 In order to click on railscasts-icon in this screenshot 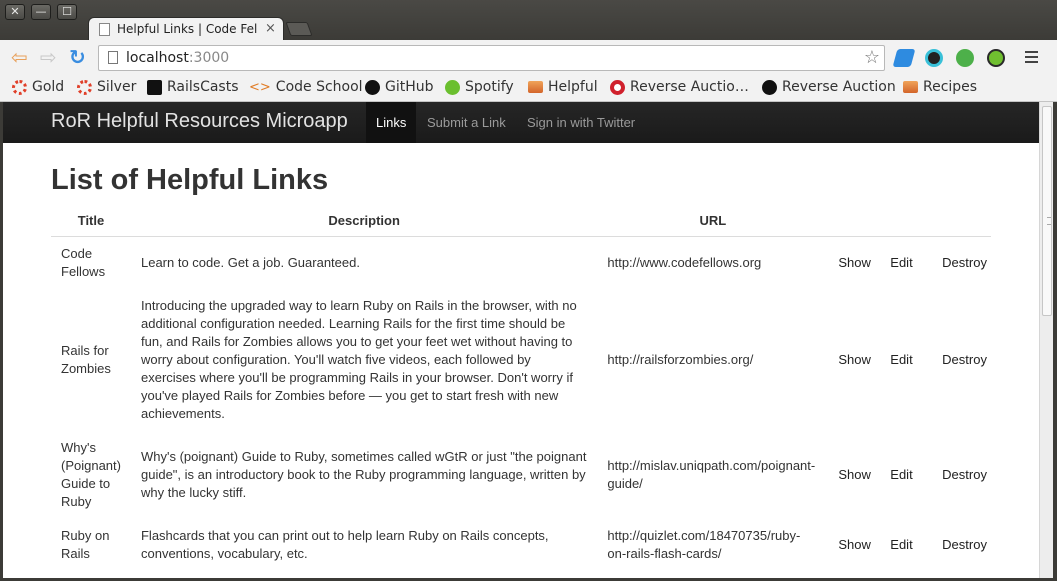, I will do `click(154, 87)`.